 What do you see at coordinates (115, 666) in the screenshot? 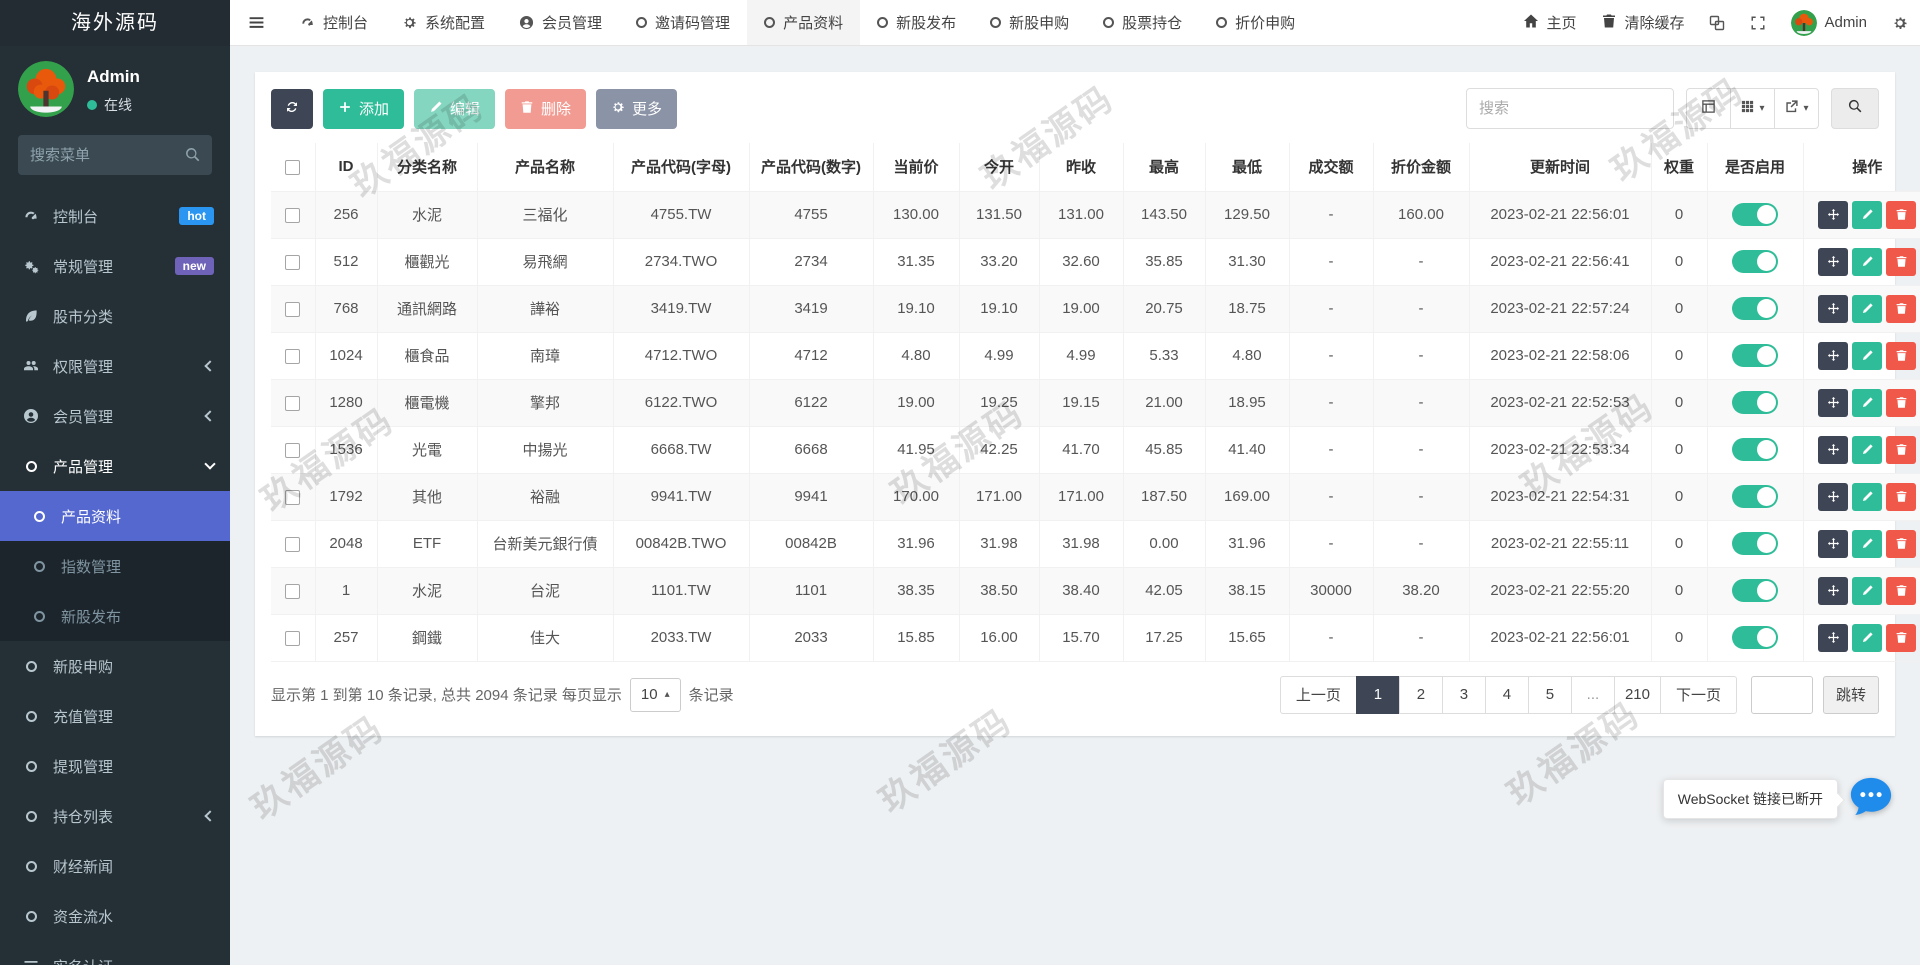
I see `sidebar-item-ipo-subscribe: 新股申购` at bounding box center [115, 666].